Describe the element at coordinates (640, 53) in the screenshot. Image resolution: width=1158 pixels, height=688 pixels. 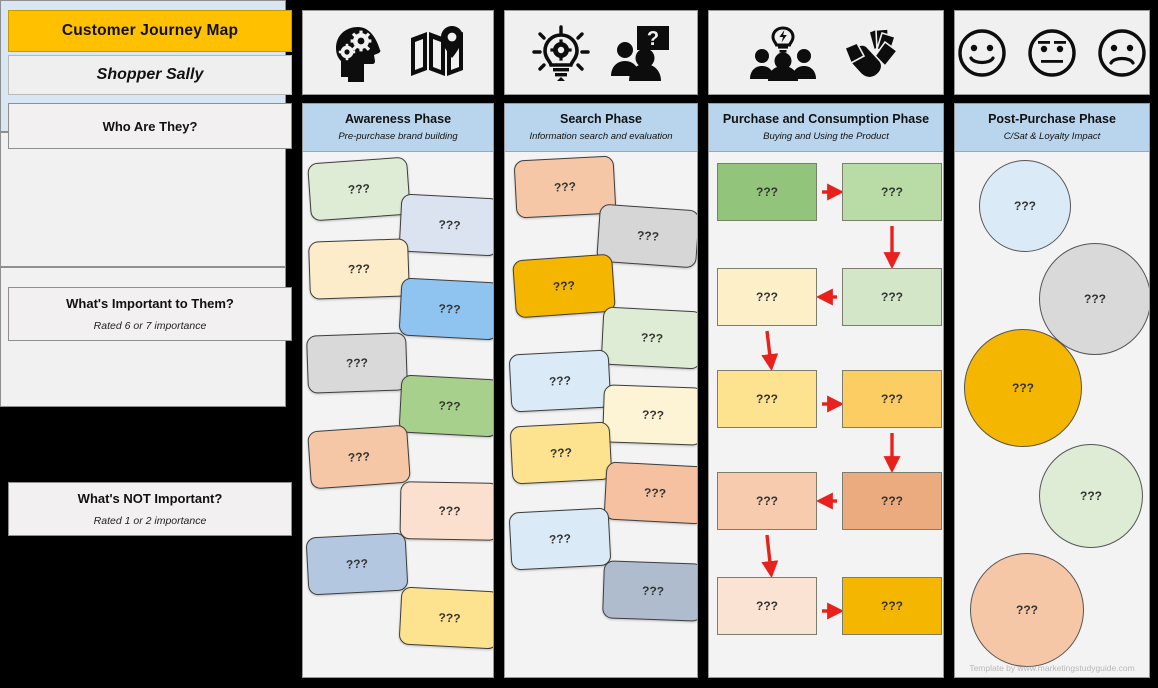
I see `people-question-bubble-icon: ?` at that location.